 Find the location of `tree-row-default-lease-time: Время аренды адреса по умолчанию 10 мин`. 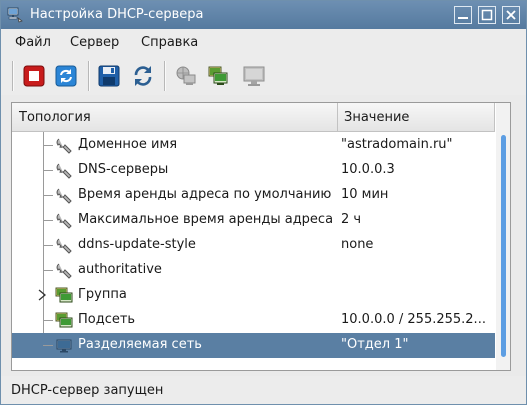

tree-row-default-lease-time: Время аренды адреса по умолчанию 10 мин is located at coordinates (253, 195).